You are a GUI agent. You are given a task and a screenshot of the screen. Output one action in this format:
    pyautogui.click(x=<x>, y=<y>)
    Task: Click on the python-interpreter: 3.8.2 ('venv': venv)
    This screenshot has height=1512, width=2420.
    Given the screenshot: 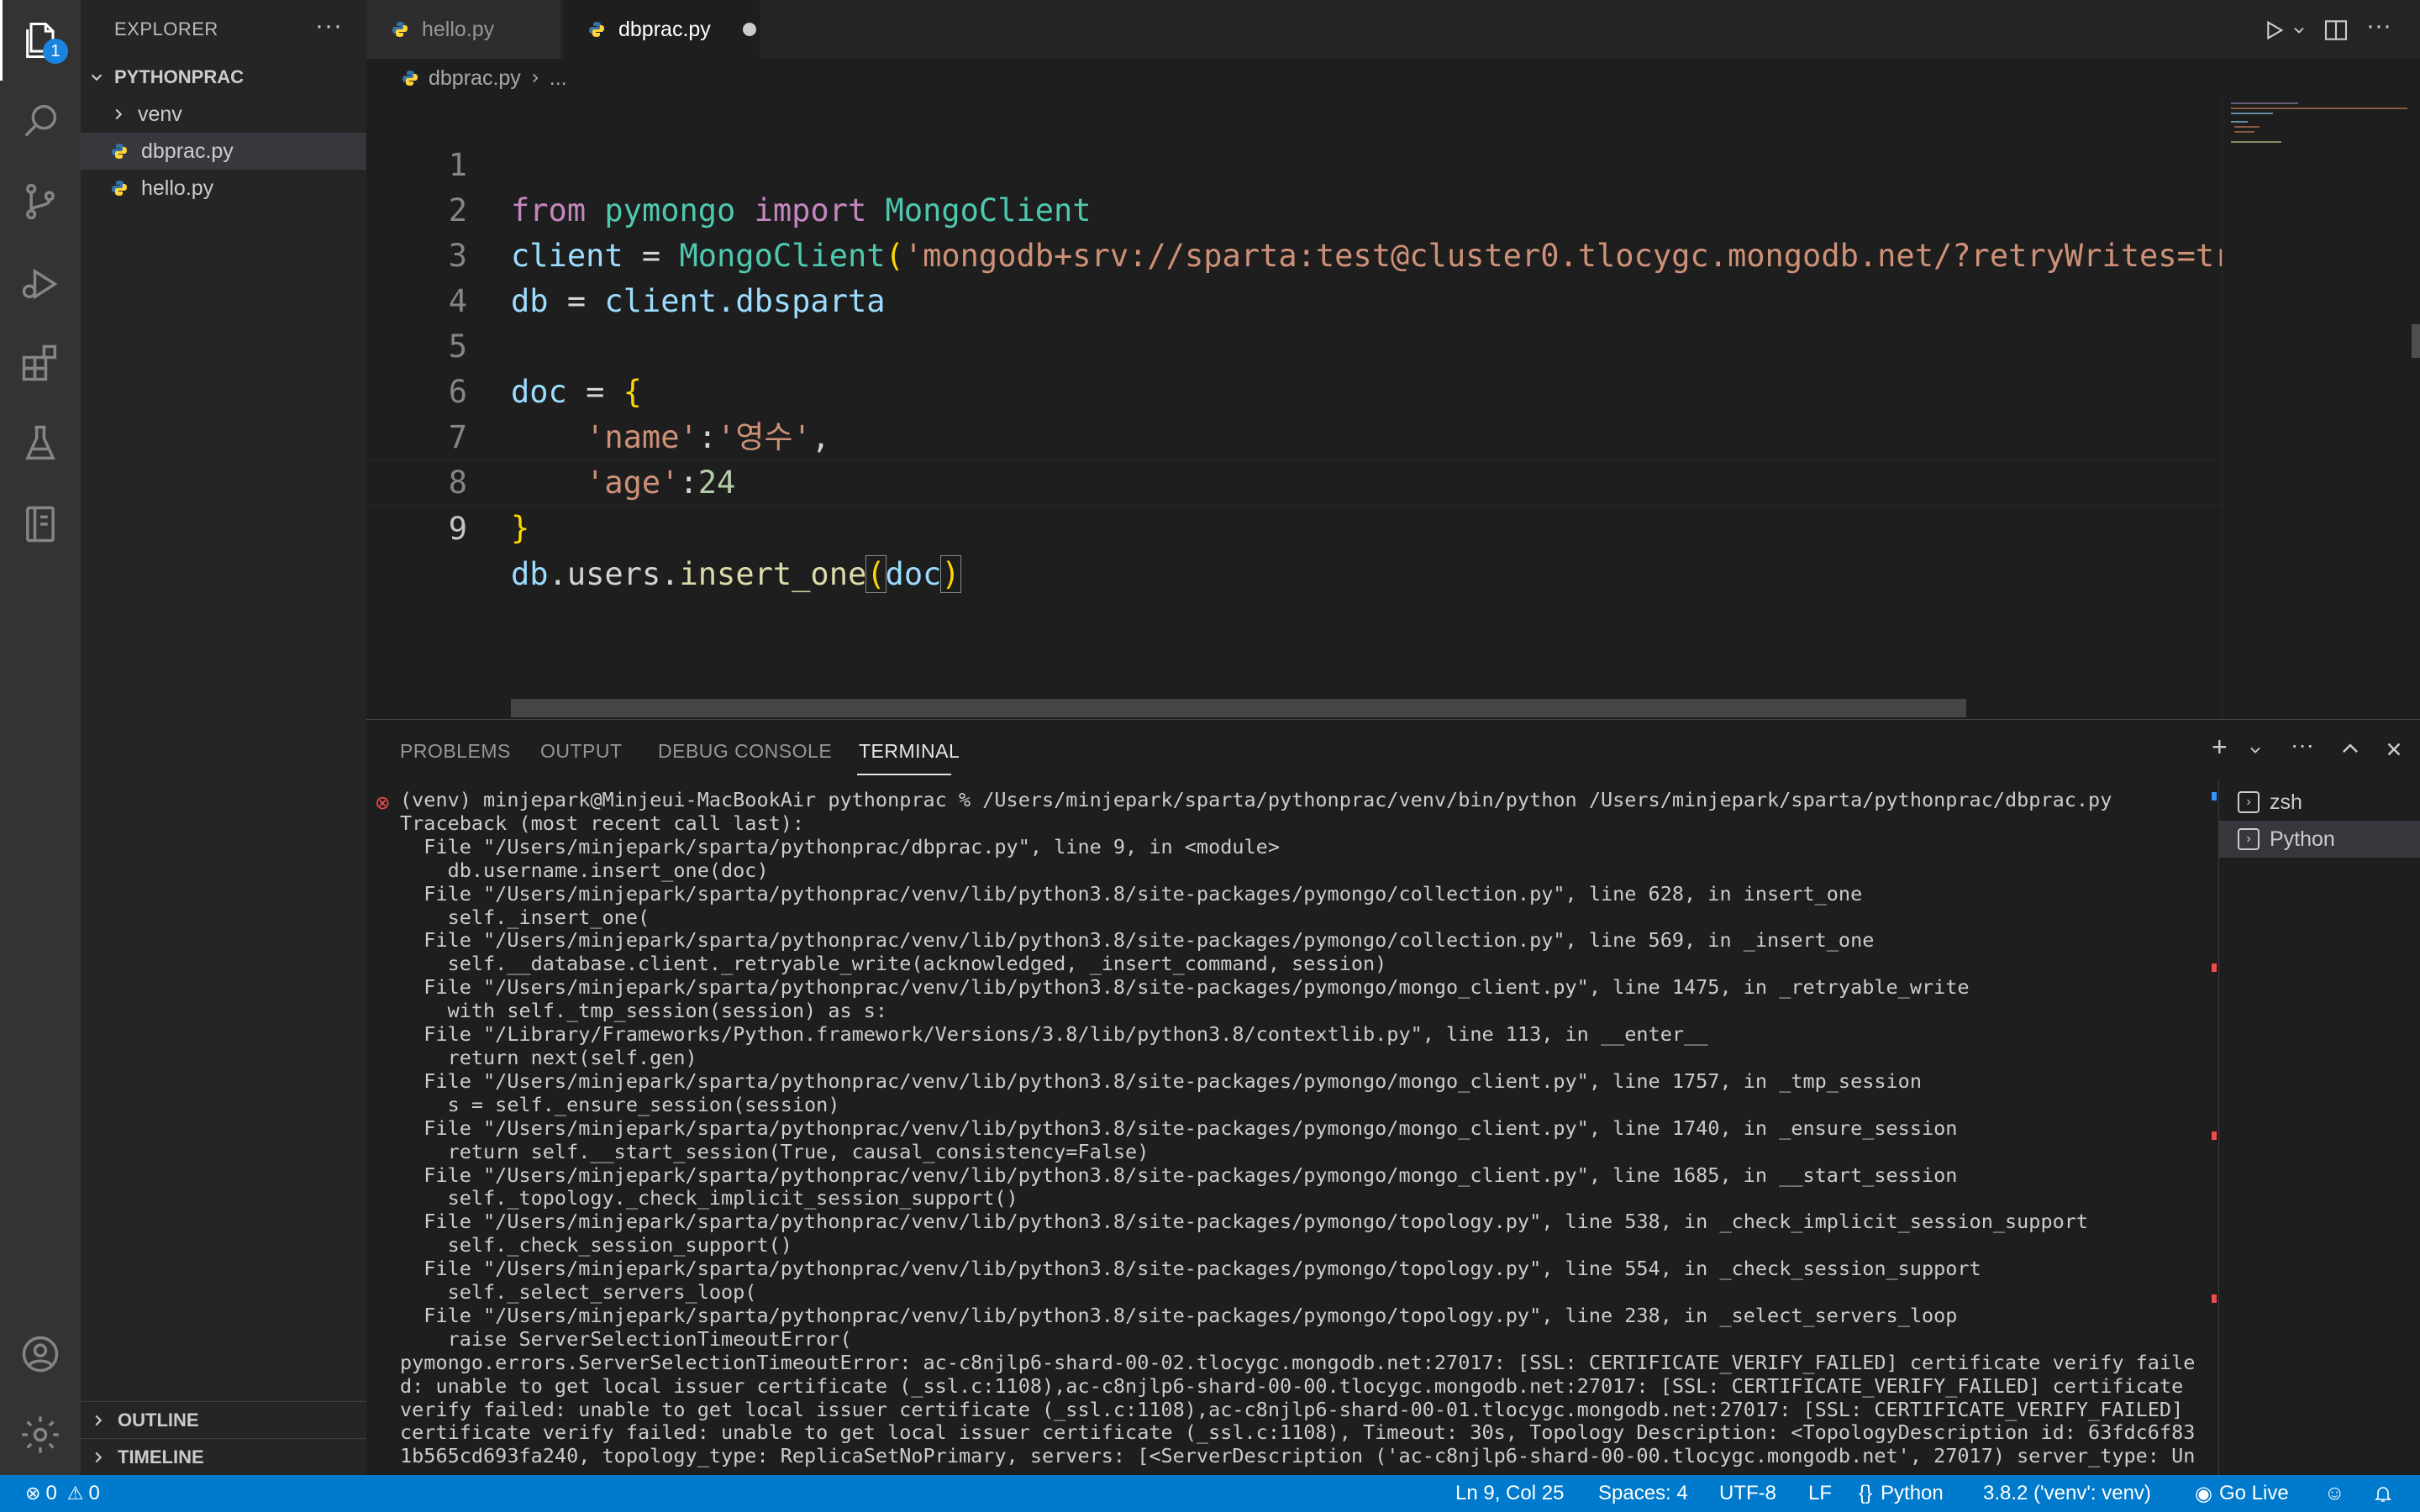 What is the action you would take?
    pyautogui.click(x=2067, y=1493)
    